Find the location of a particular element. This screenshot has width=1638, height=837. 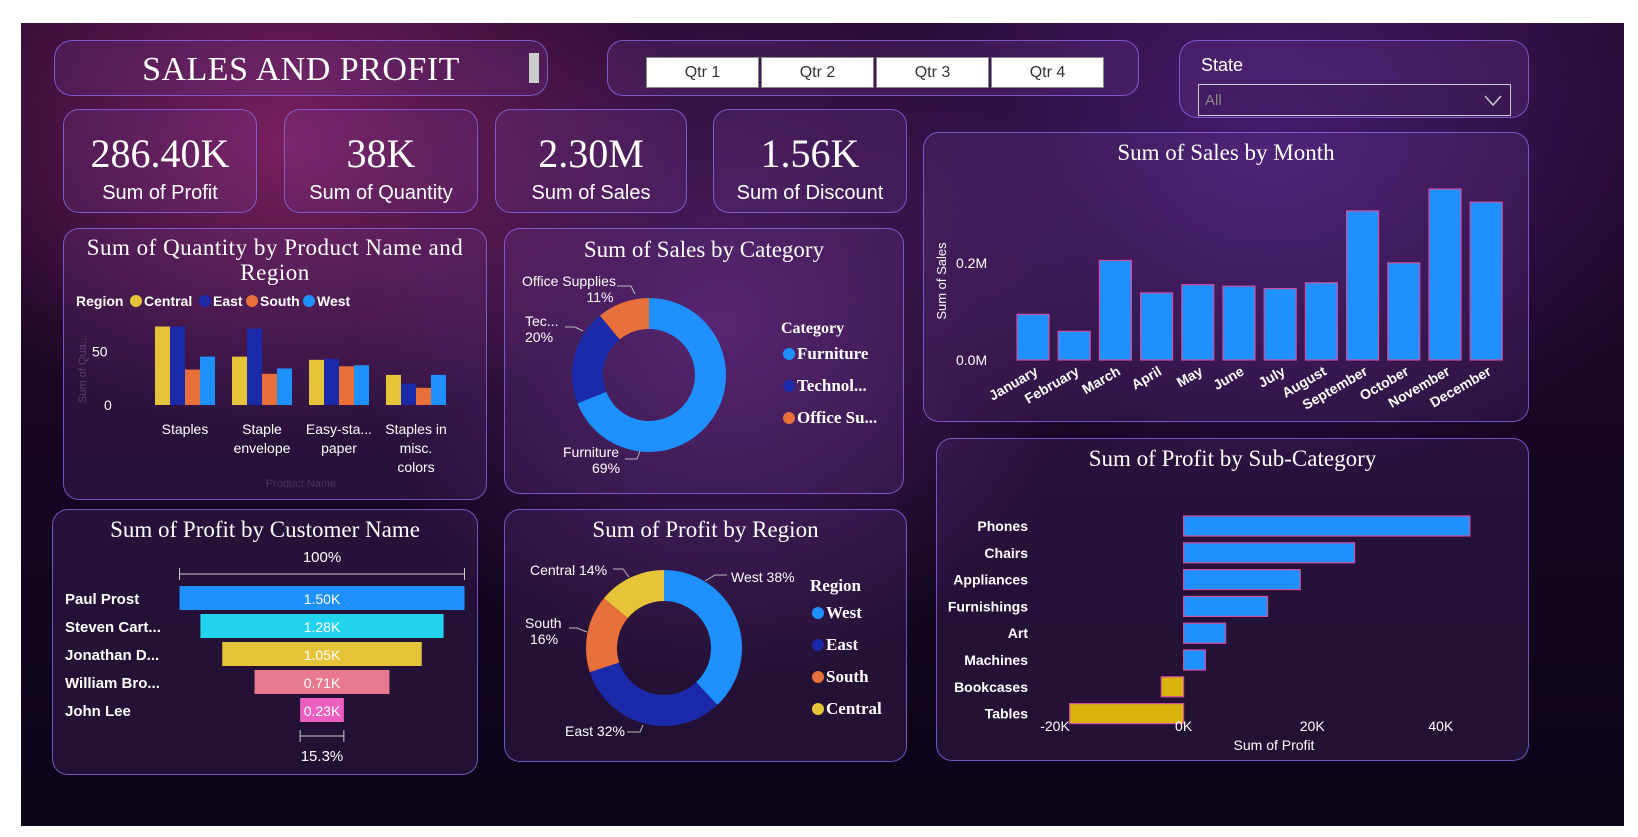

y-tick-appliances: Appliances is located at coordinates (990, 580).